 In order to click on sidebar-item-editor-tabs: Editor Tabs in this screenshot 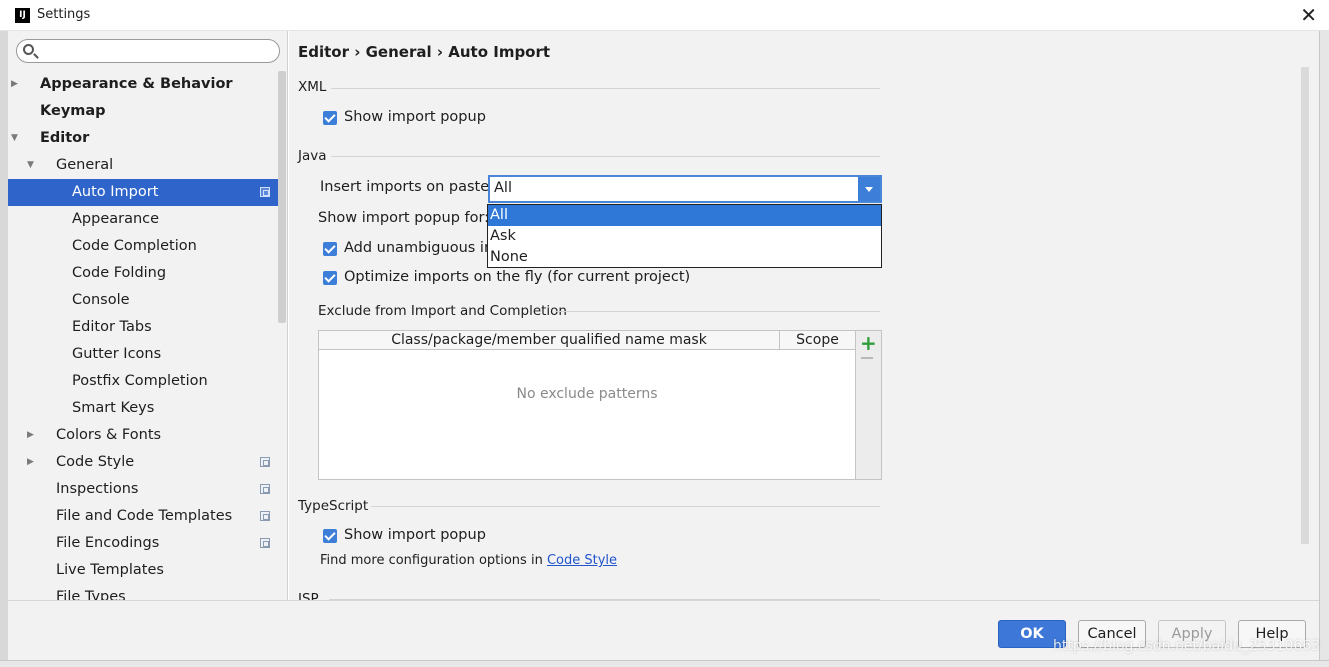, I will do `click(143, 327)`.